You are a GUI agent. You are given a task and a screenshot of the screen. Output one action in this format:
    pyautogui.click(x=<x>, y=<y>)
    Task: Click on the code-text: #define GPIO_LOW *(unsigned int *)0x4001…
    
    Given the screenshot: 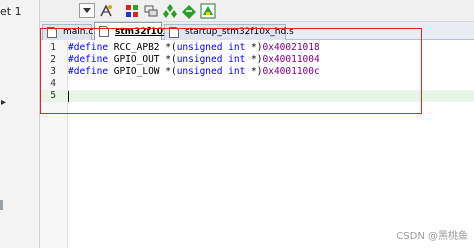 What is the action you would take?
    pyautogui.click(x=194, y=72)
    